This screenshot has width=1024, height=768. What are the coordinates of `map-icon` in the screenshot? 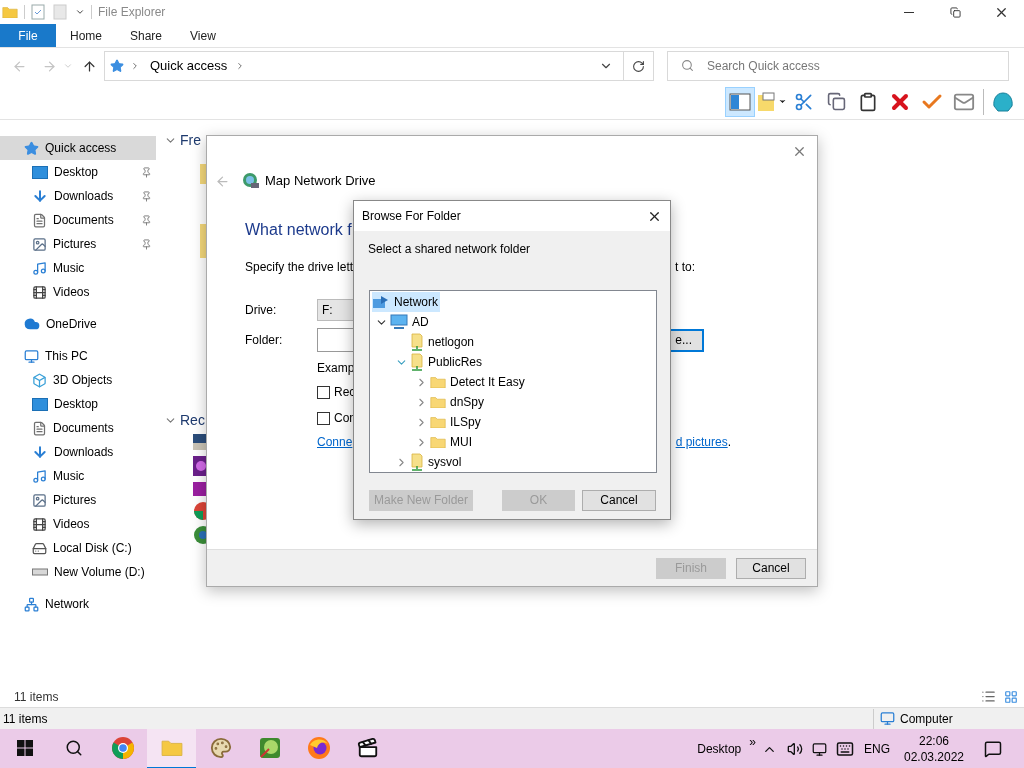 It's located at (269, 748).